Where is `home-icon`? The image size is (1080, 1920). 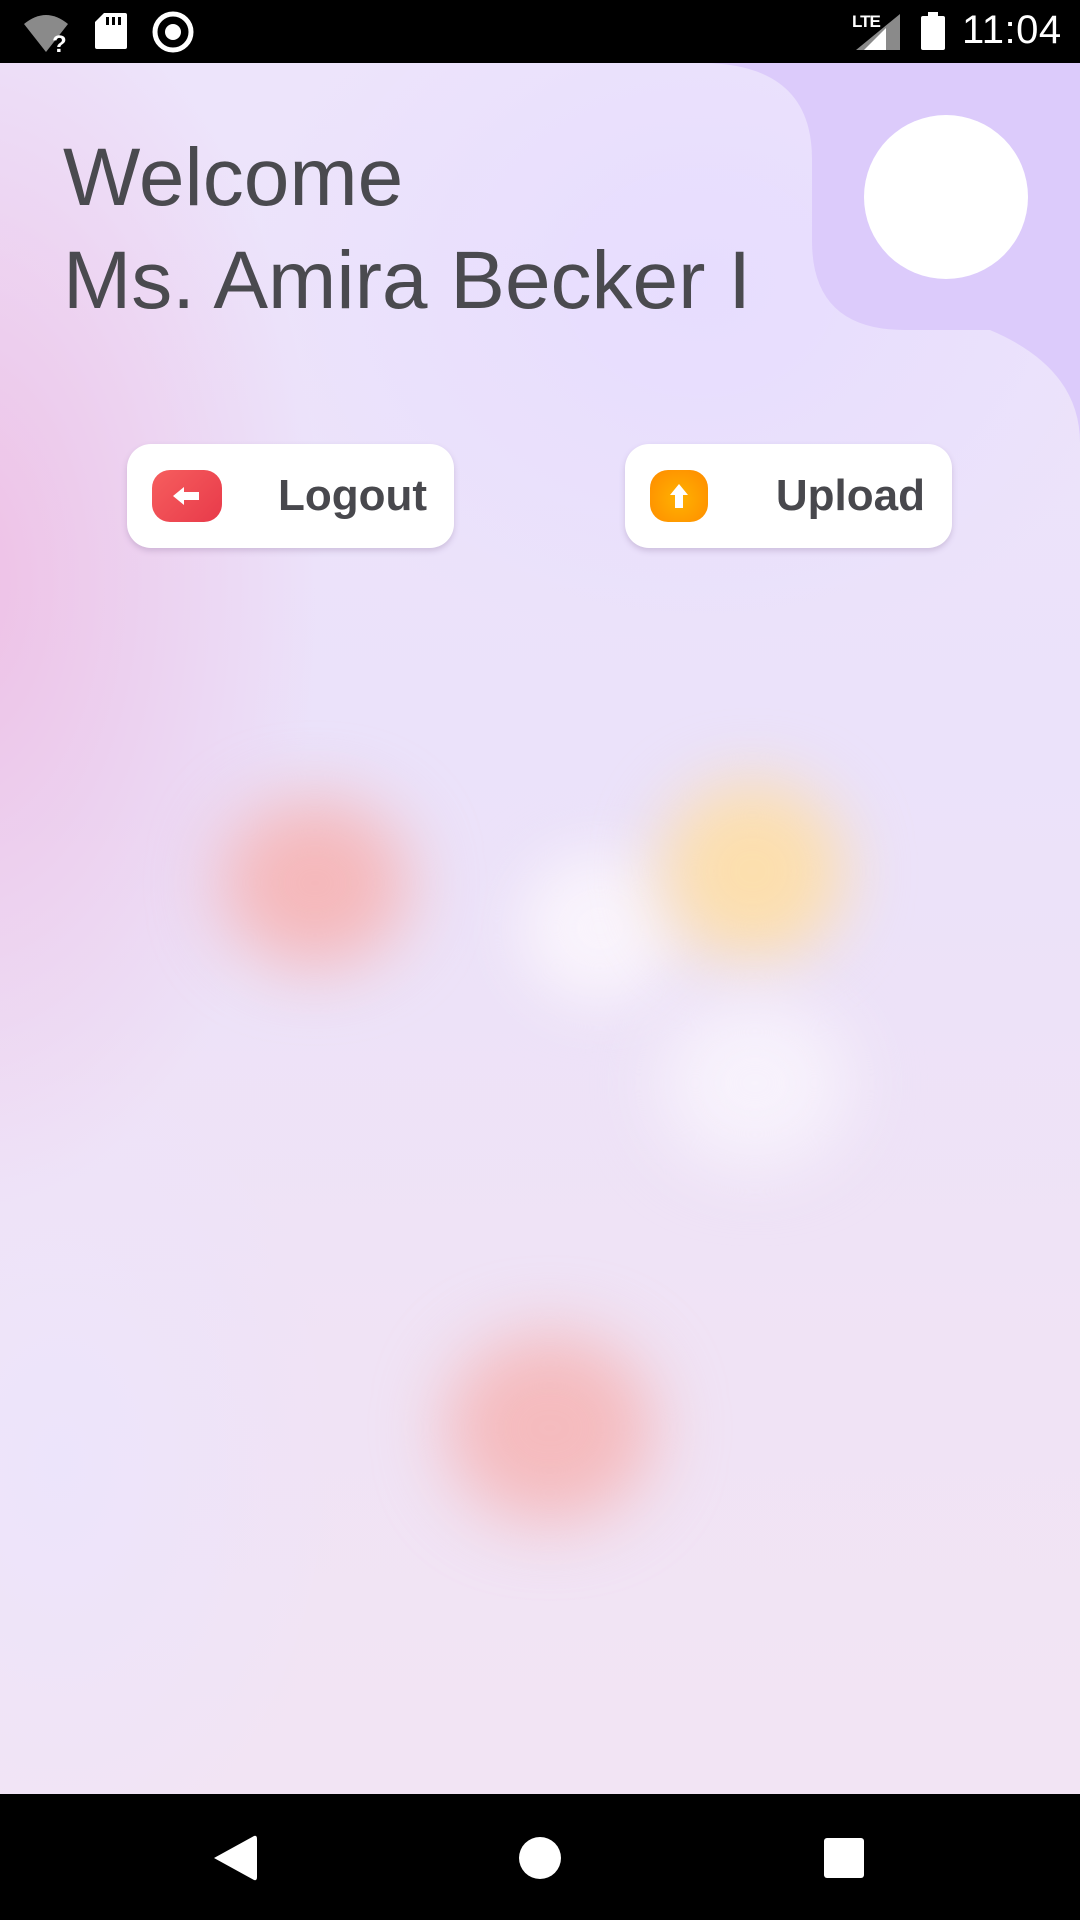
home-icon is located at coordinates (540, 1858).